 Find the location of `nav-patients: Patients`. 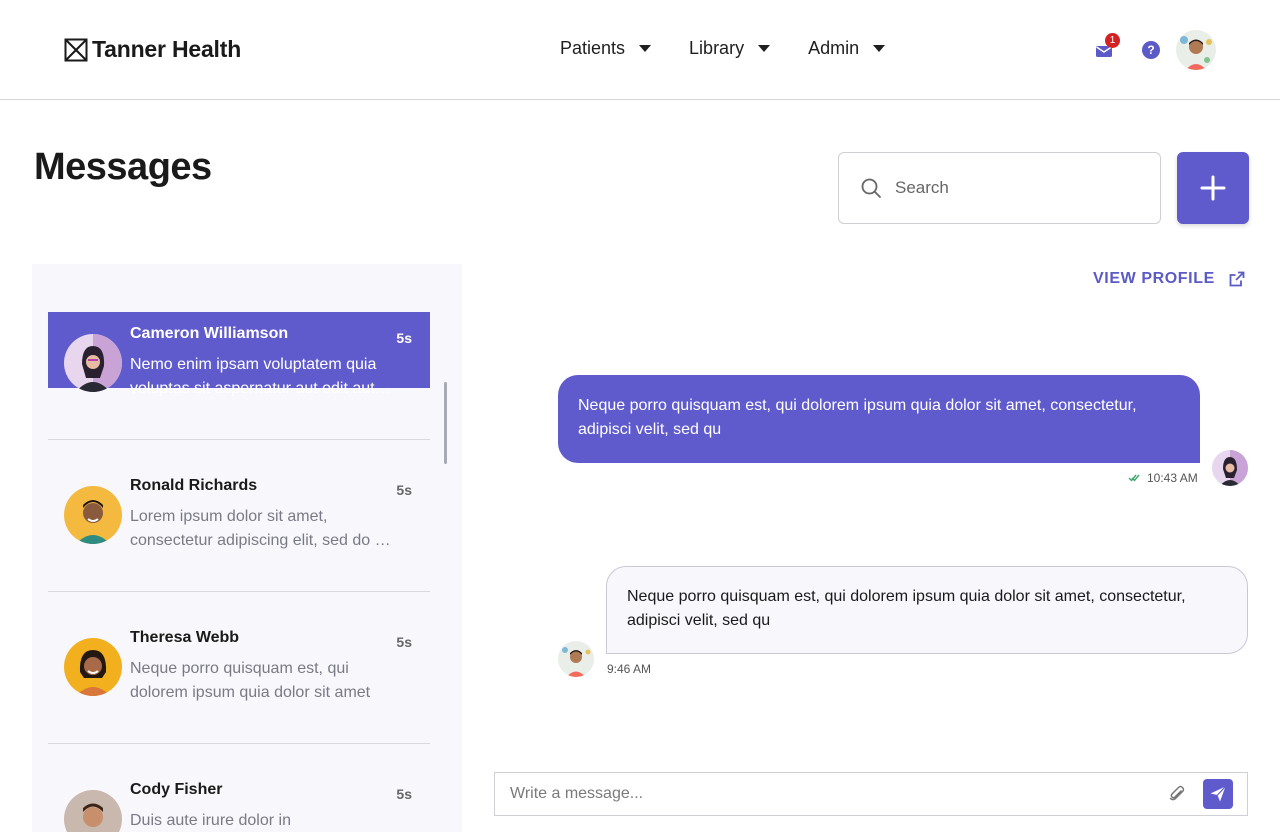

nav-patients: Patients is located at coordinates (606, 48).